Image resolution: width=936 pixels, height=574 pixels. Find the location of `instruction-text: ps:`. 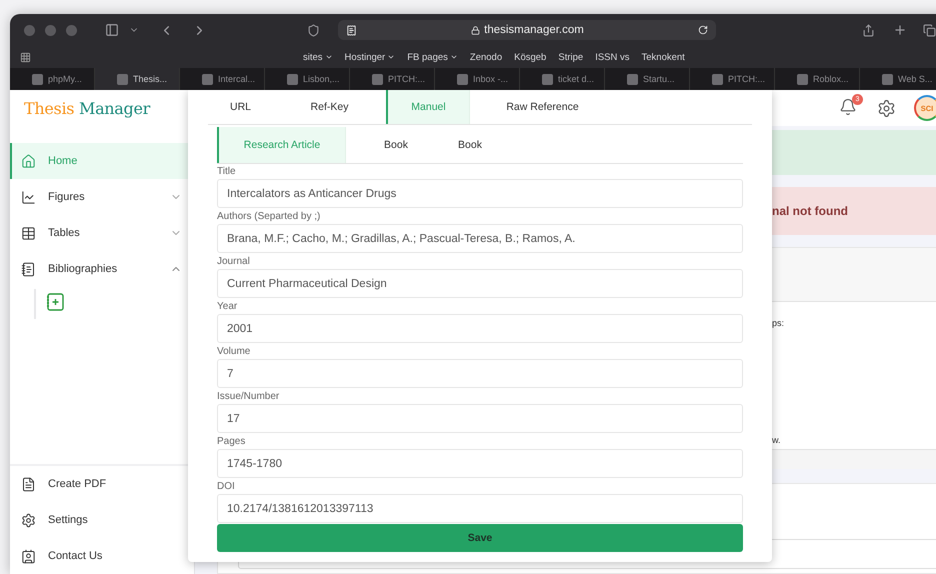

instruction-text: ps: is located at coordinates (779, 323).